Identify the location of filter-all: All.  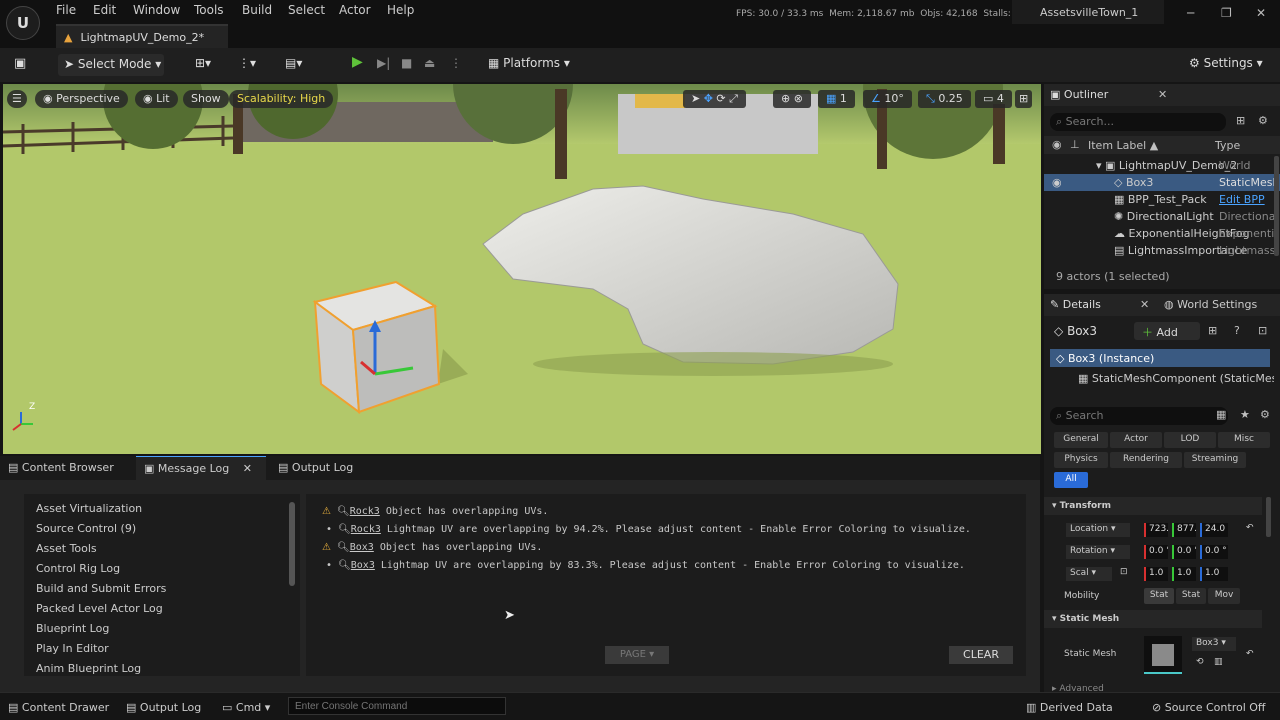
(1071, 480).